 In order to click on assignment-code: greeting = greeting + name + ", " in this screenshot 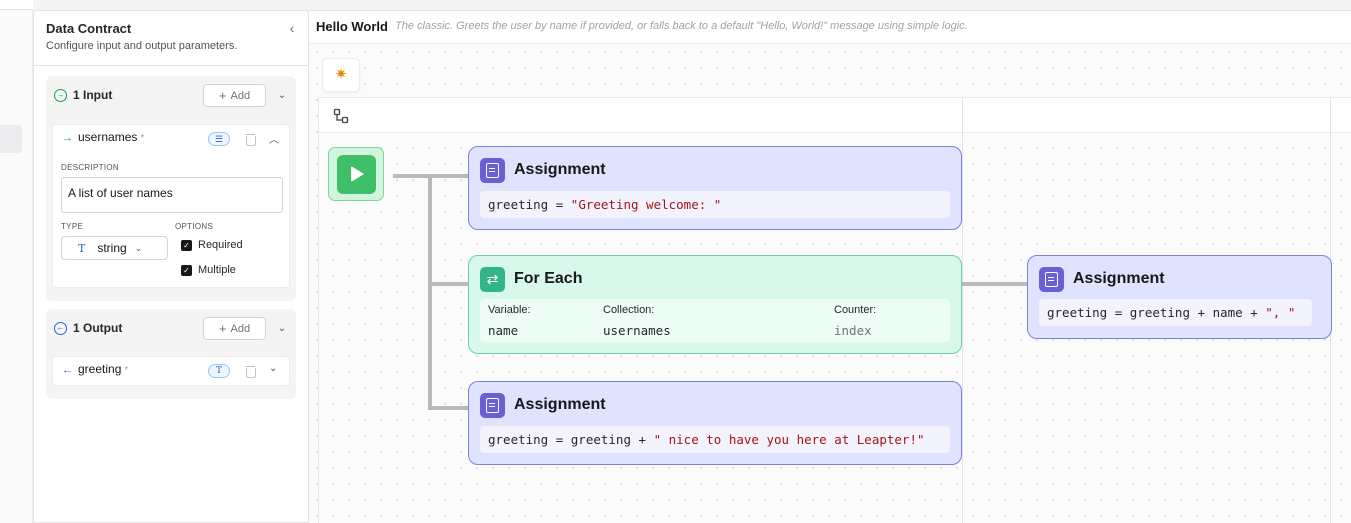, I will do `click(1175, 312)`.